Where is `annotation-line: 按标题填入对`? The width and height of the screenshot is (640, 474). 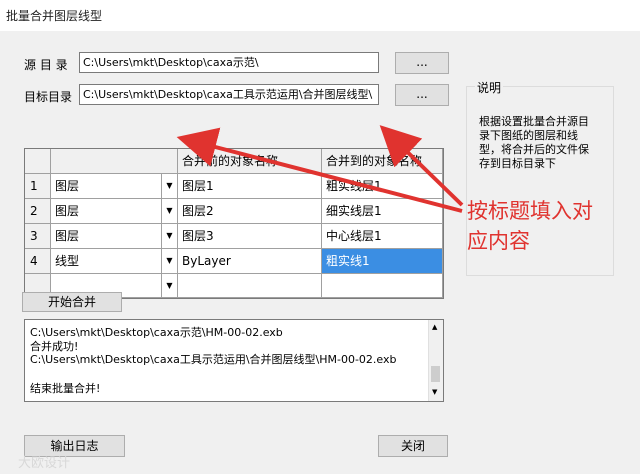
annotation-line: 按标题填入对 is located at coordinates (530, 211).